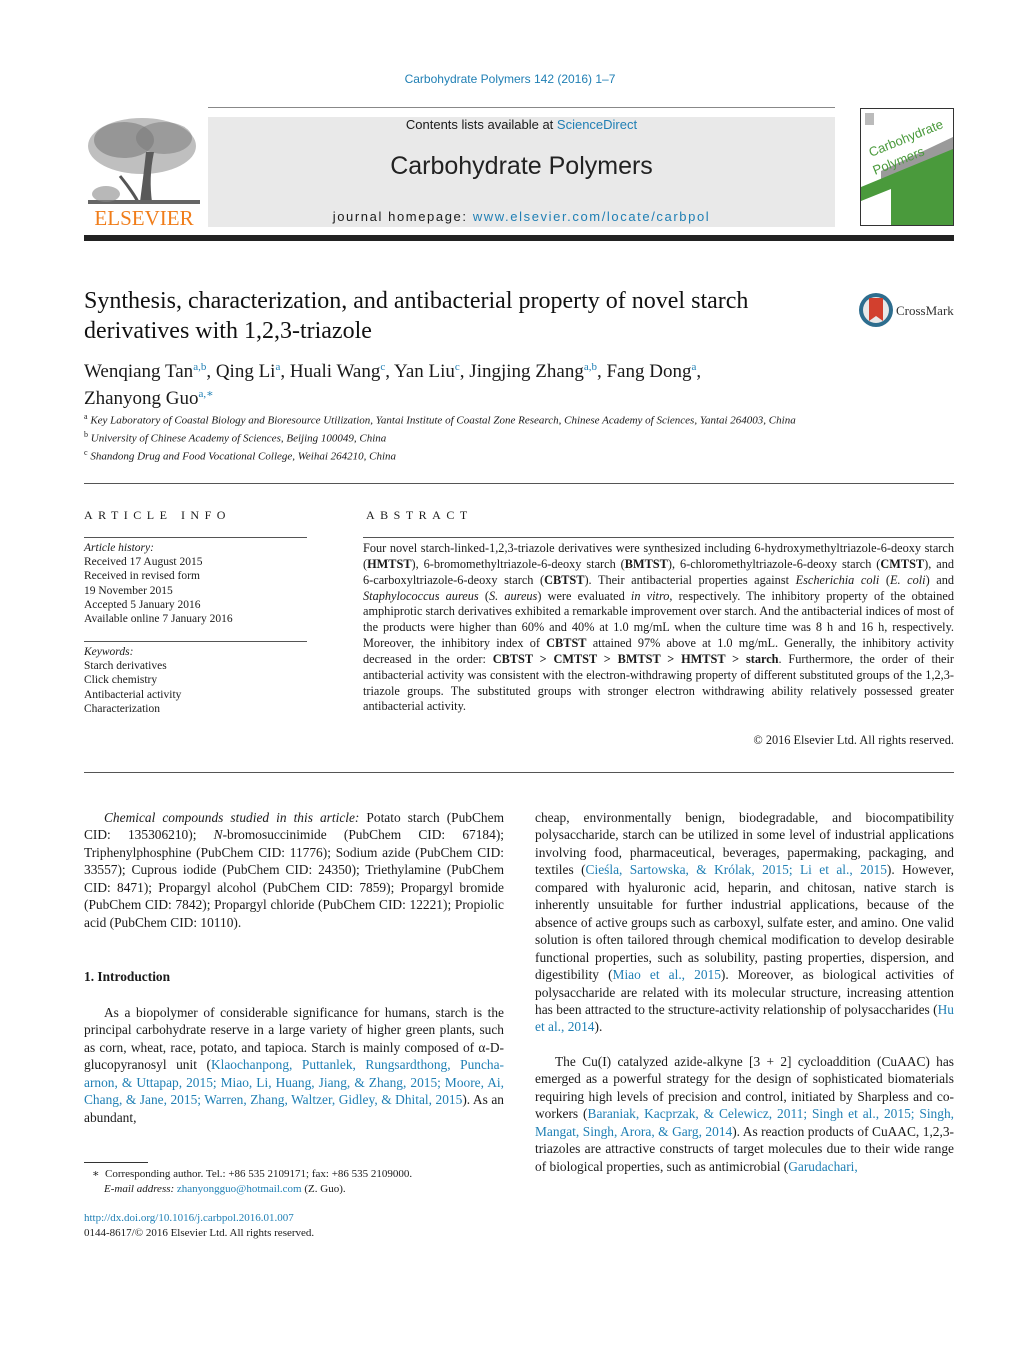 The image size is (1020, 1351). I want to click on tree-icon, so click(144, 161).